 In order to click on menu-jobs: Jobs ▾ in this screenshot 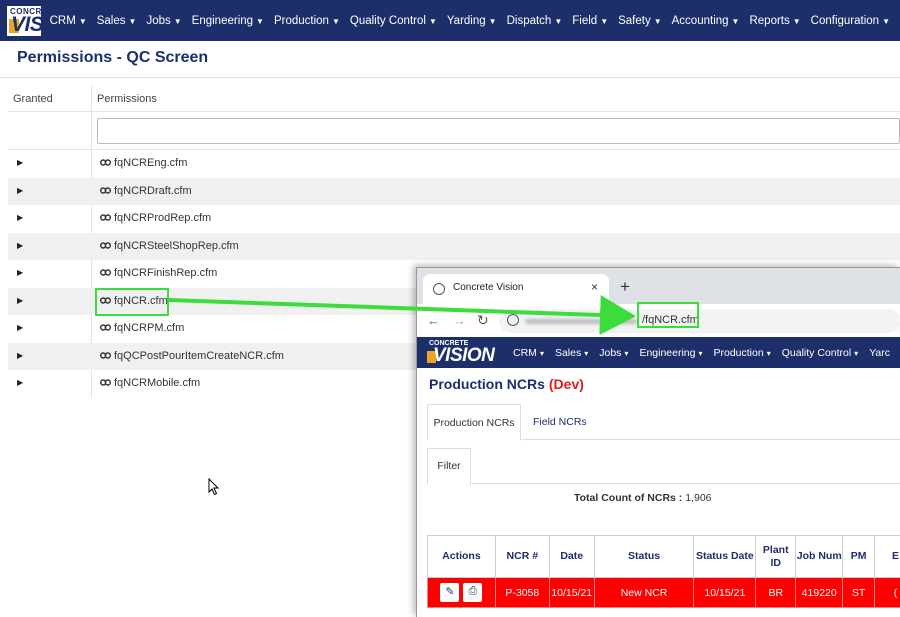, I will do `click(613, 353)`.